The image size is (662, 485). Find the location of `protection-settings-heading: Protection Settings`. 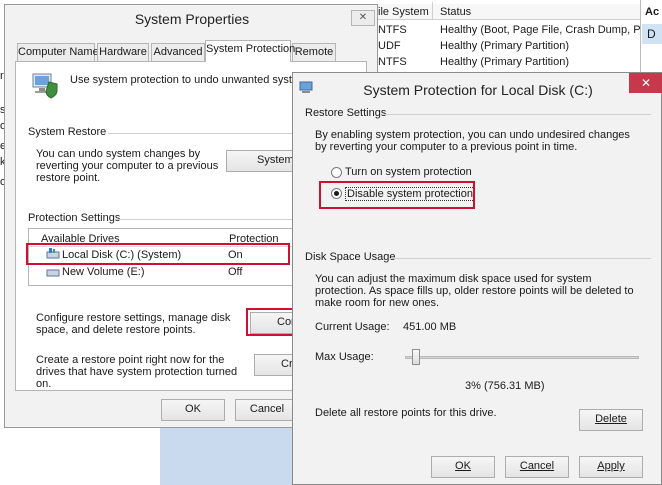

protection-settings-heading: Protection Settings is located at coordinates (74, 218).